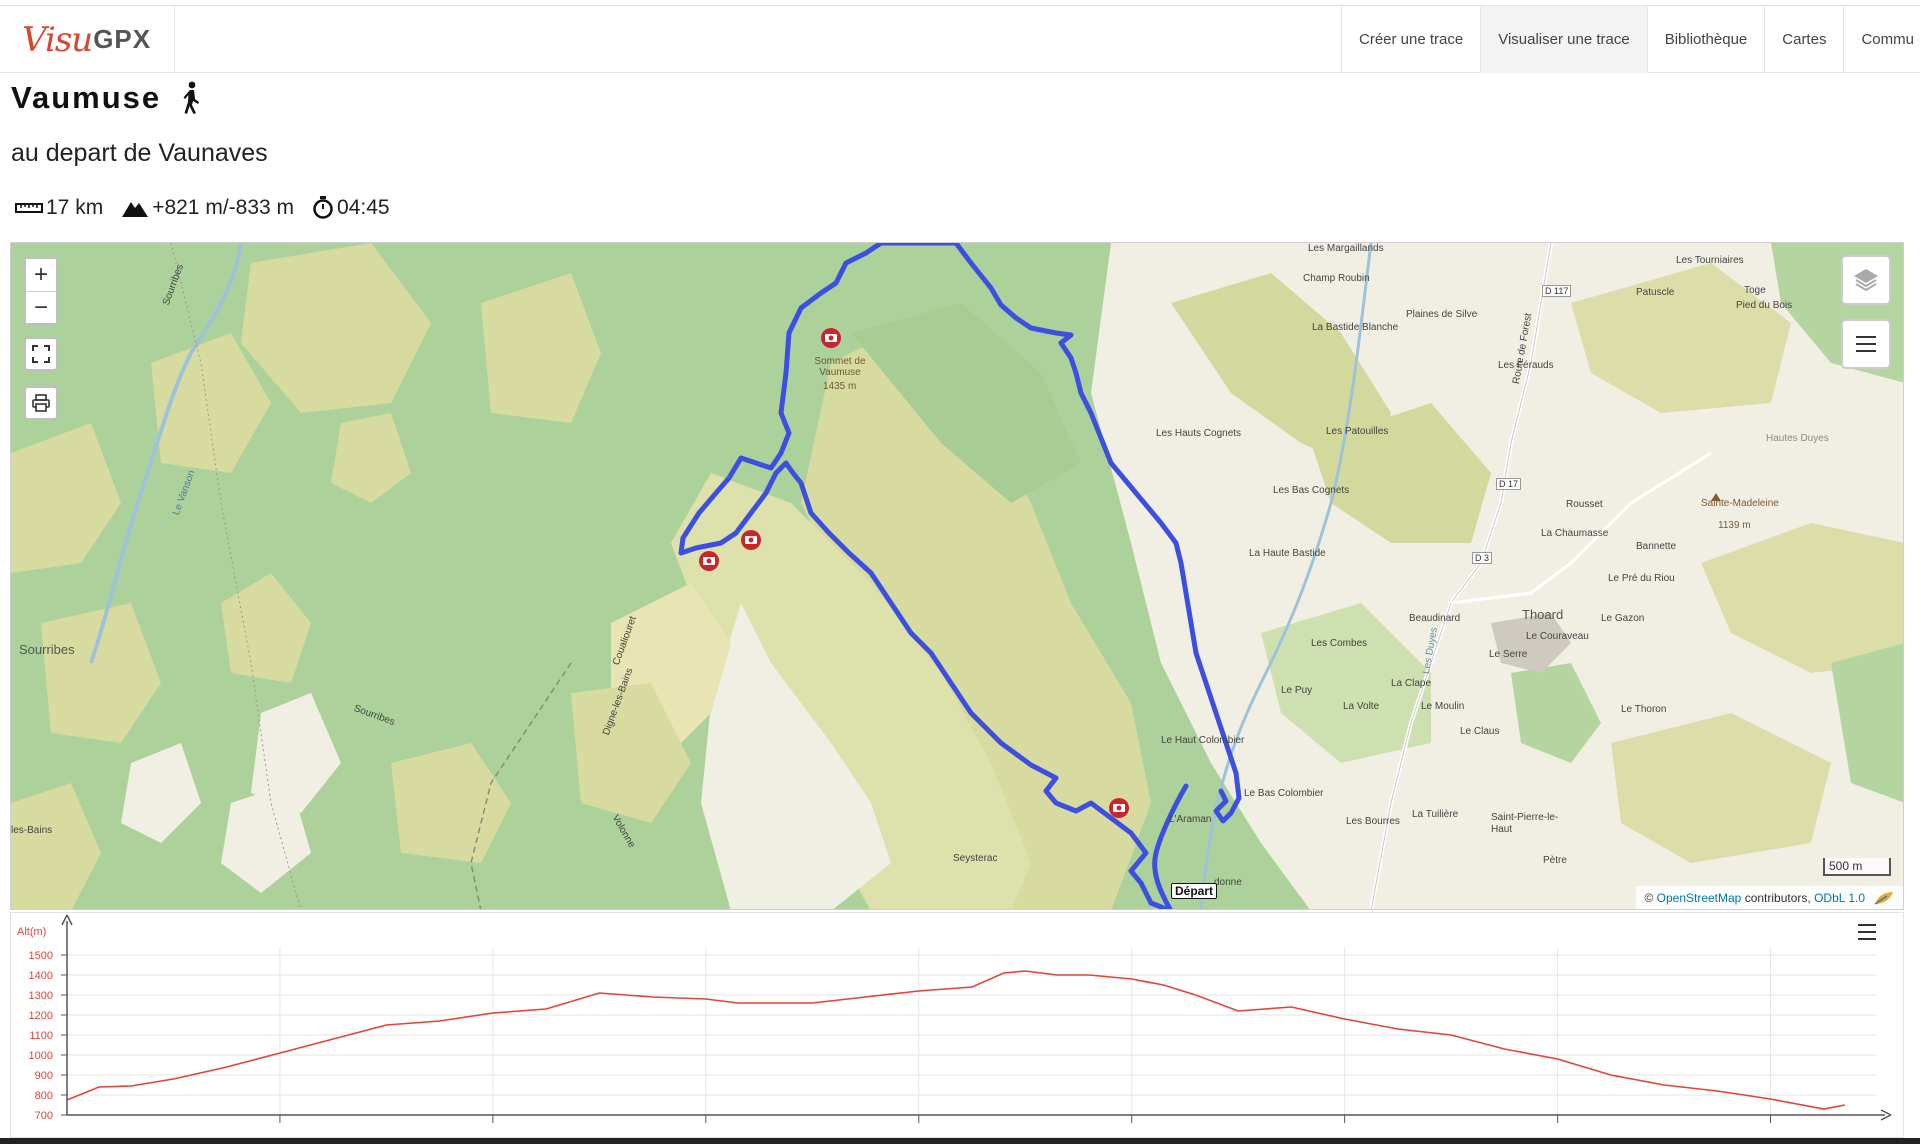 The image size is (1920, 1144). What do you see at coordinates (1543, 614) in the screenshot?
I see `village-label: Thoard` at bounding box center [1543, 614].